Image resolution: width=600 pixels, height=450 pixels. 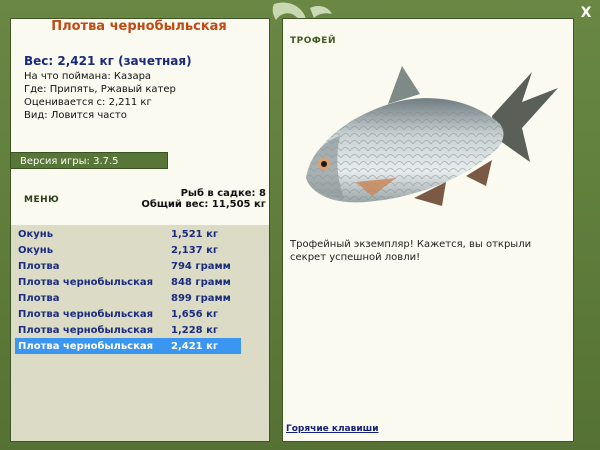 I want to click on catch-row: Плотва чернобыльская 848 грамм, so click(x=128, y=282).